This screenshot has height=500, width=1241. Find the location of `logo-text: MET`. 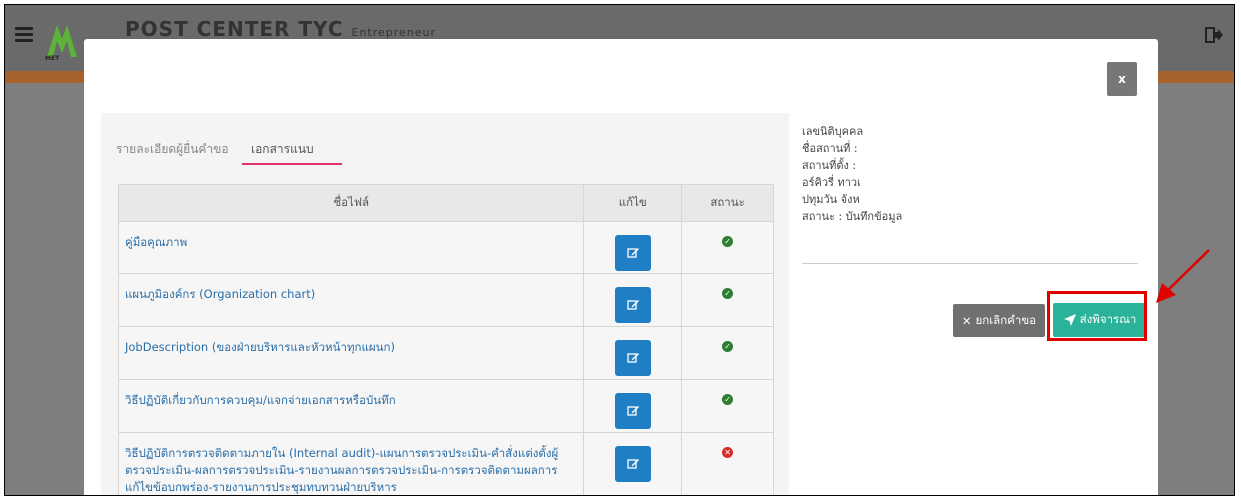

logo-text: MET is located at coordinates (52, 58).